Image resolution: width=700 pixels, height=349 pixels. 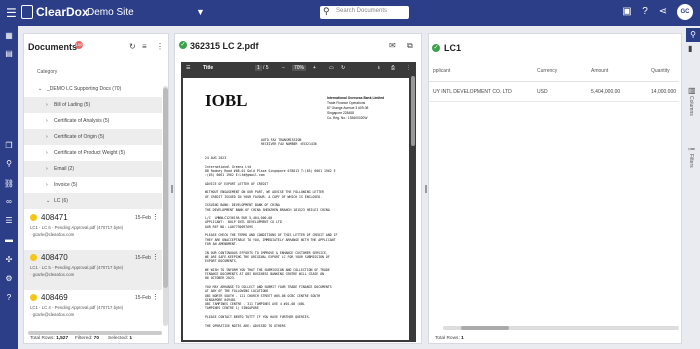 I want to click on tree-node: › Certificate of Origin (5), so click(x=93, y=137).